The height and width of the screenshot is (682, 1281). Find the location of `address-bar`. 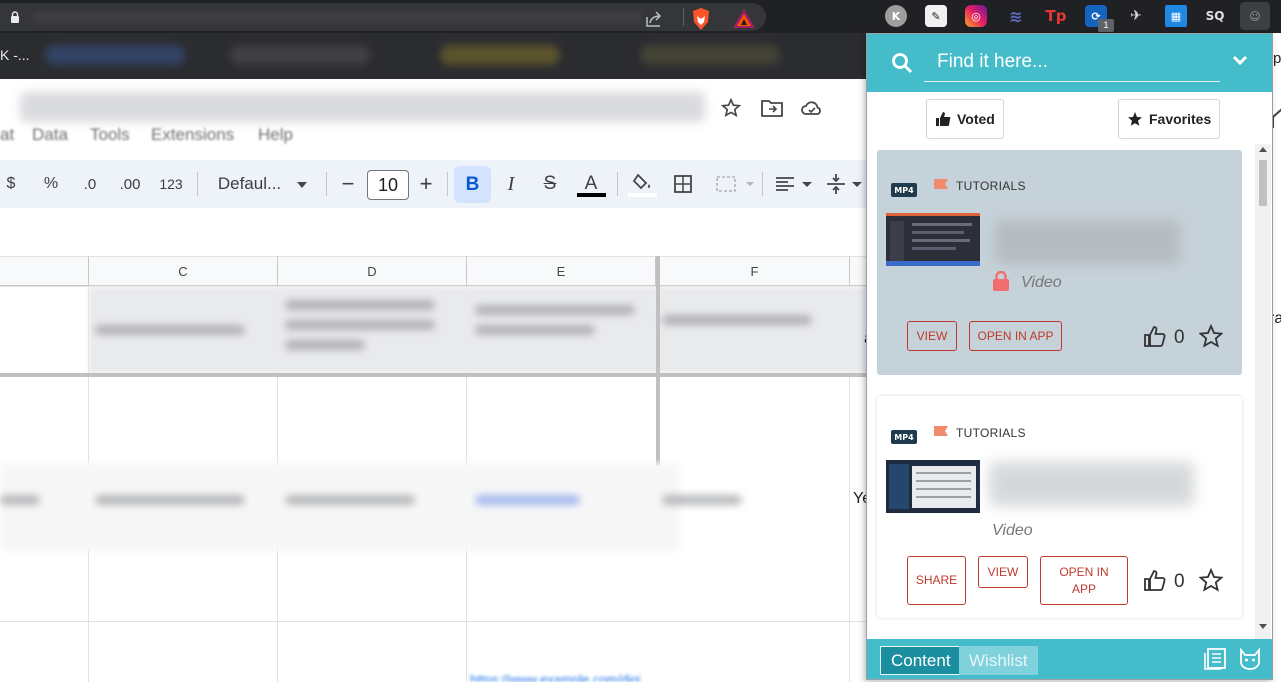

address-bar is located at coordinates (383, 17).